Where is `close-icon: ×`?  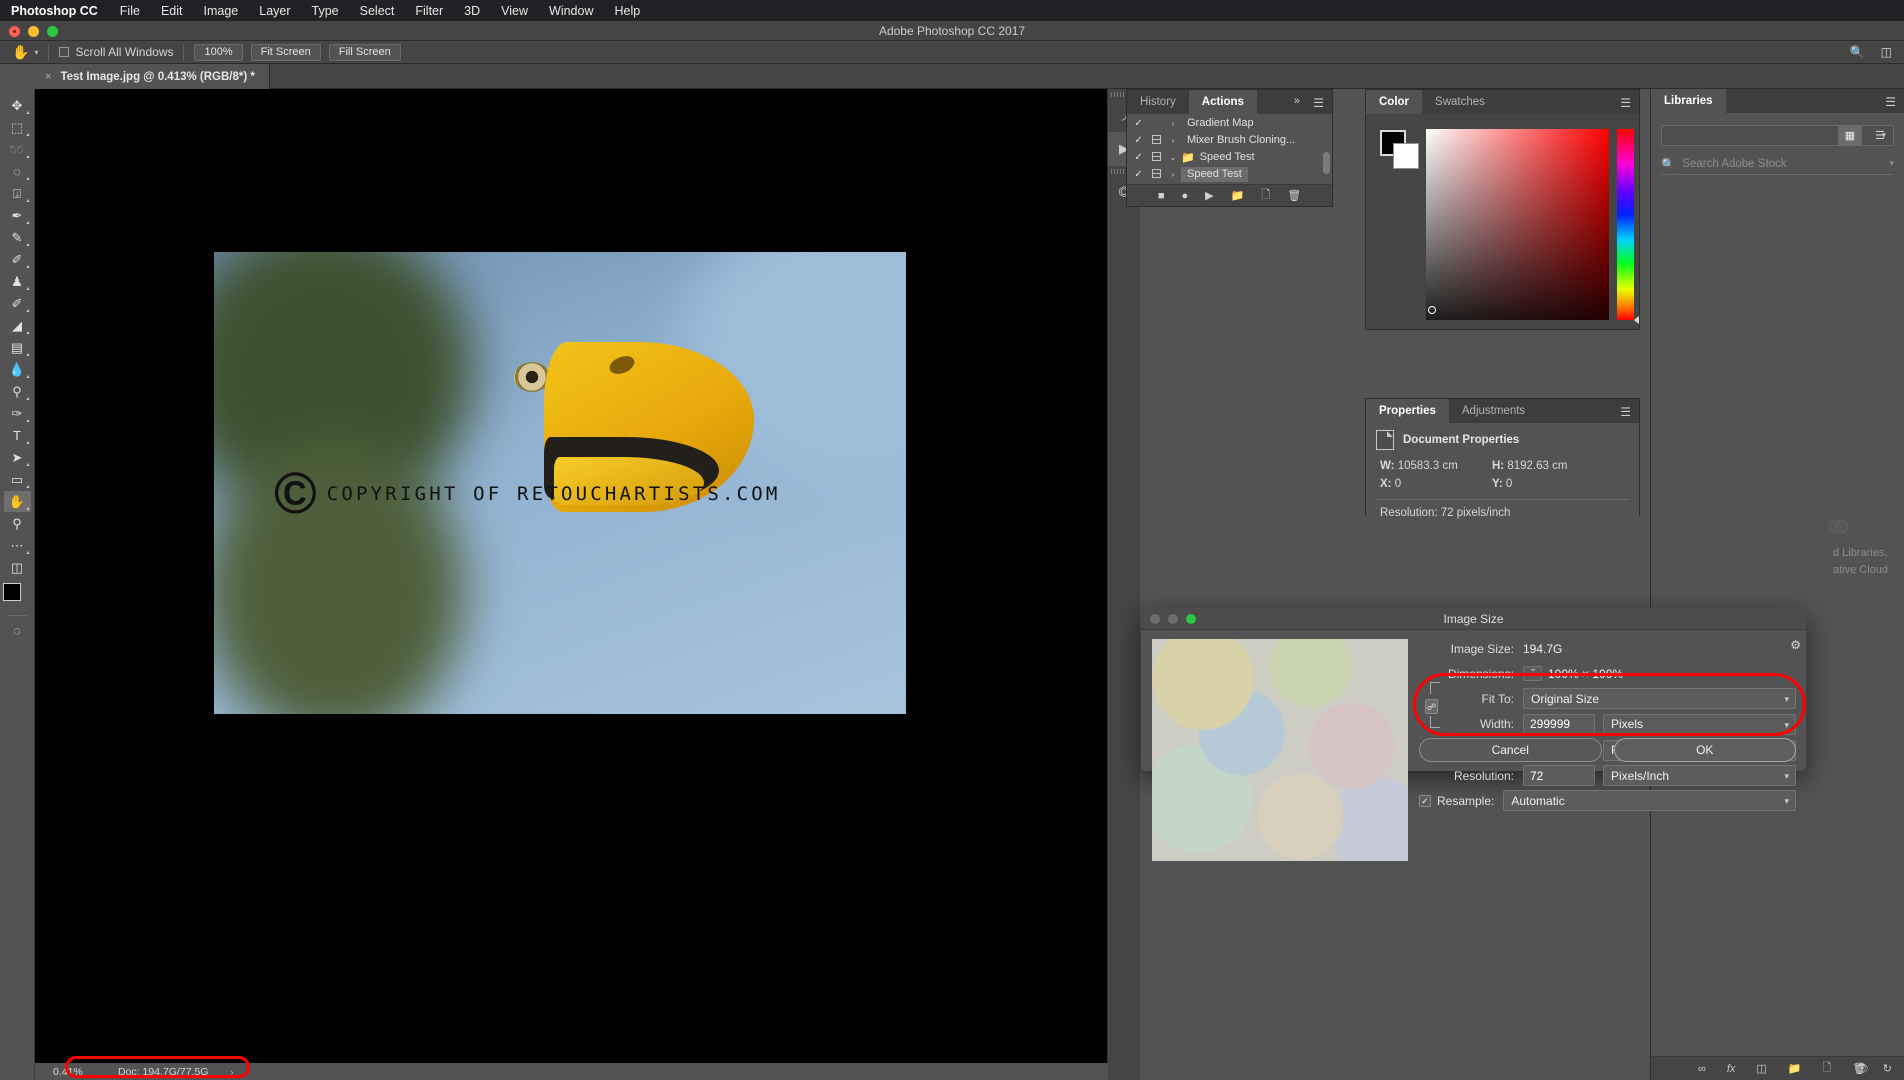 close-icon: × is located at coordinates (48, 77).